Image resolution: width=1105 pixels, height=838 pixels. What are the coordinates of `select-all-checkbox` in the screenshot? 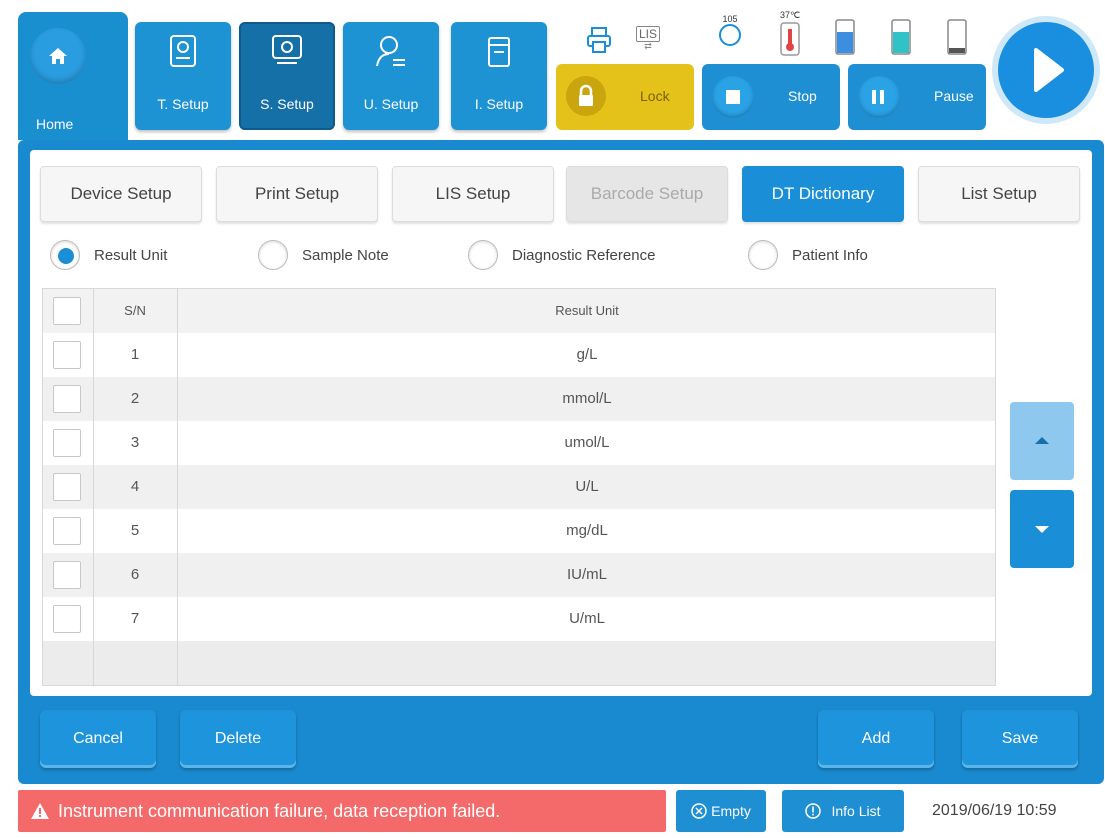 It's located at (67, 311).